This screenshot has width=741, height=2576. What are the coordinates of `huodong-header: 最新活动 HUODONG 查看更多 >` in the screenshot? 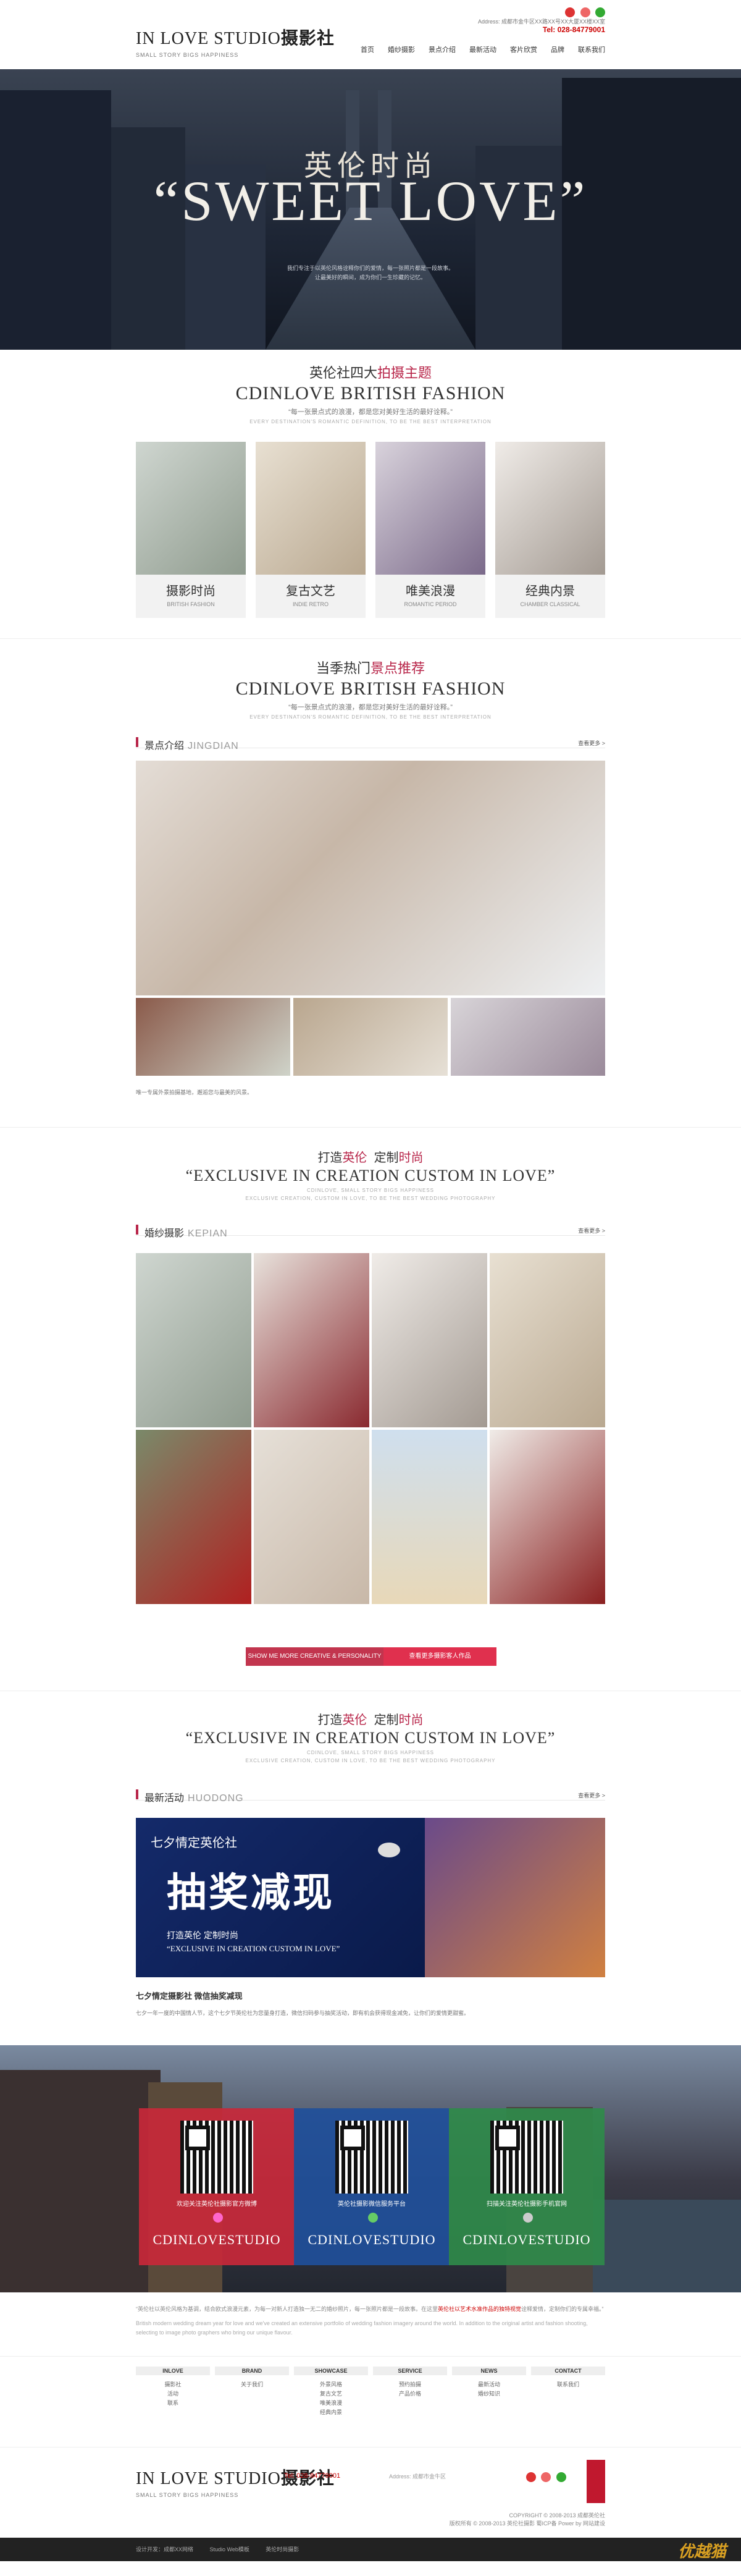 It's located at (371, 1796).